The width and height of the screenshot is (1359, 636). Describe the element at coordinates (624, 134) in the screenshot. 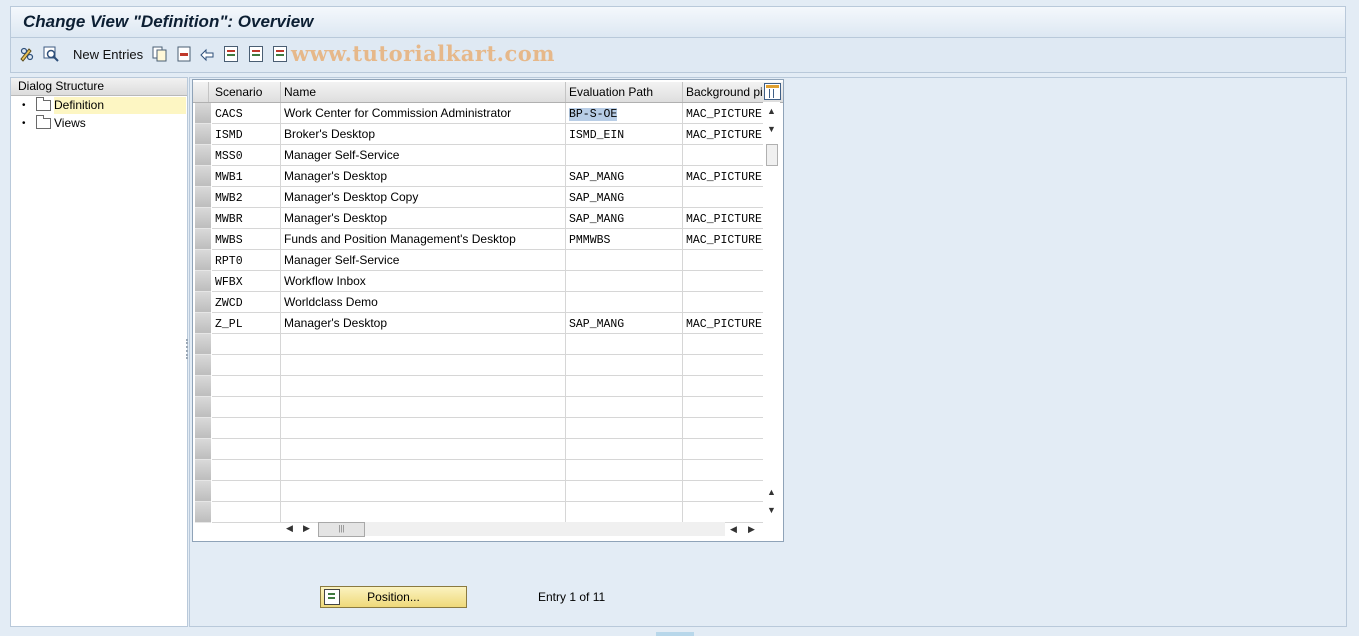

I see `cell-evaluation-path: ISMD_EIN` at that location.